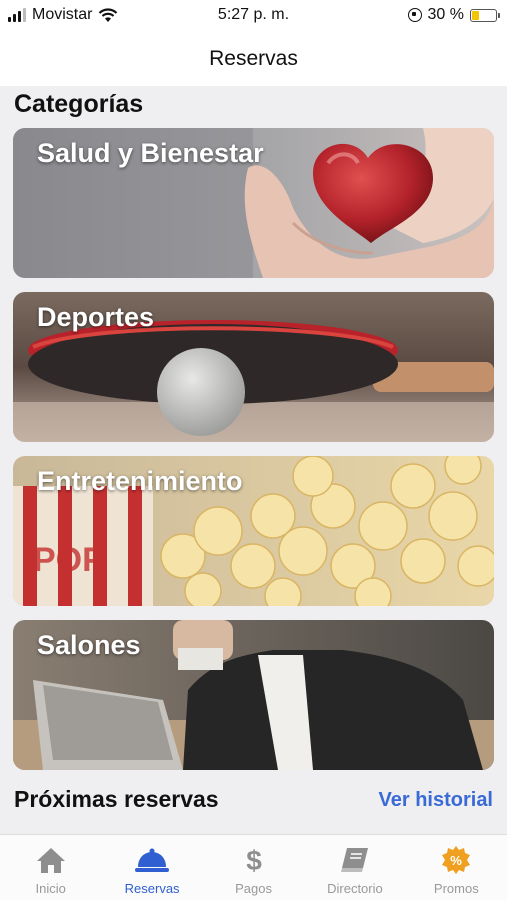 The height and width of the screenshot is (900, 507). I want to click on page-title: Reservas, so click(253, 58).